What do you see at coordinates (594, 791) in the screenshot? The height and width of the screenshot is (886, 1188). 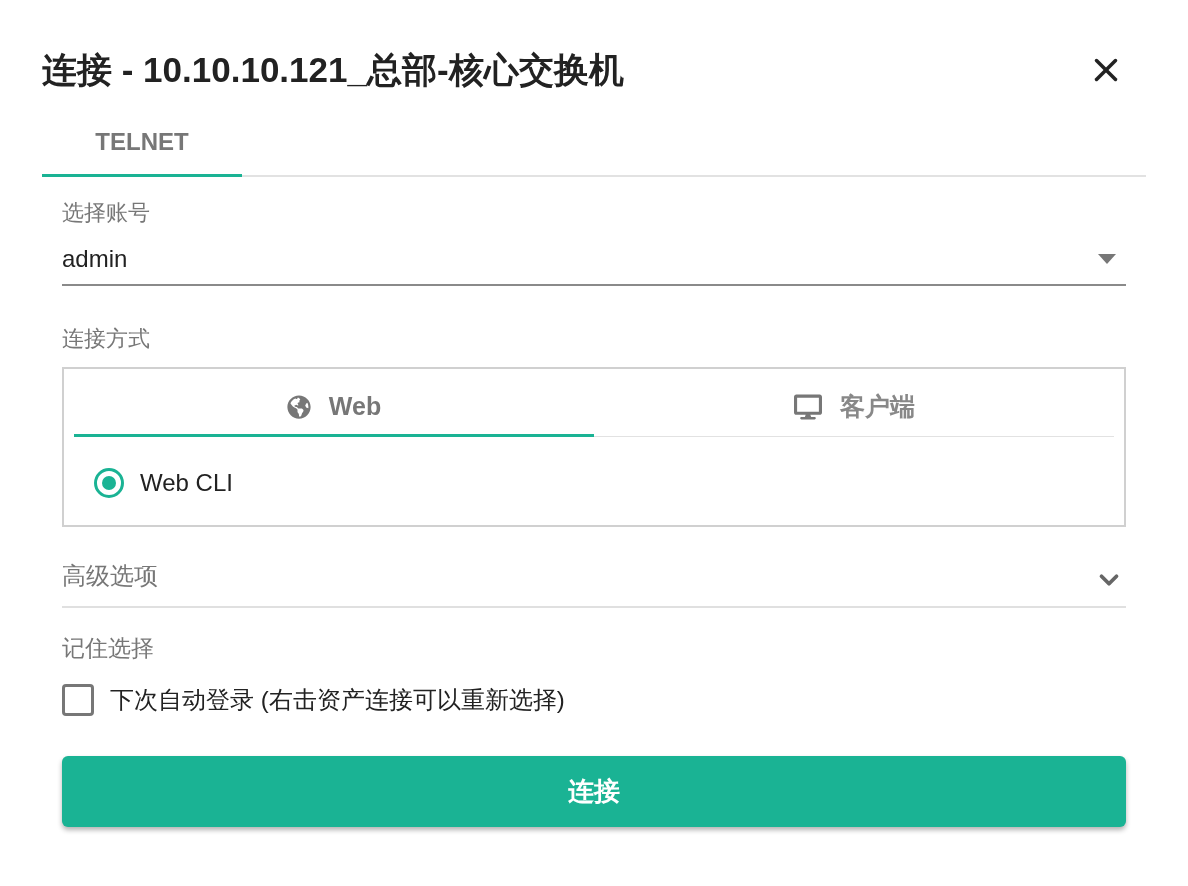 I see `connect-button: 连接` at bounding box center [594, 791].